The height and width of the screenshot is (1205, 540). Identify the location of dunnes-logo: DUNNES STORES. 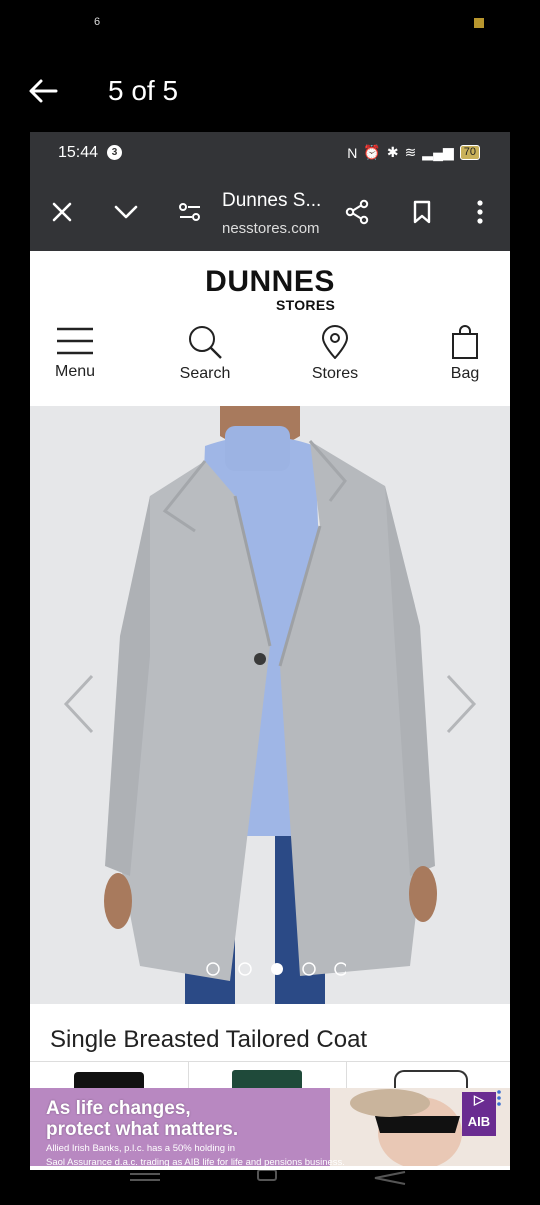
(270, 289).